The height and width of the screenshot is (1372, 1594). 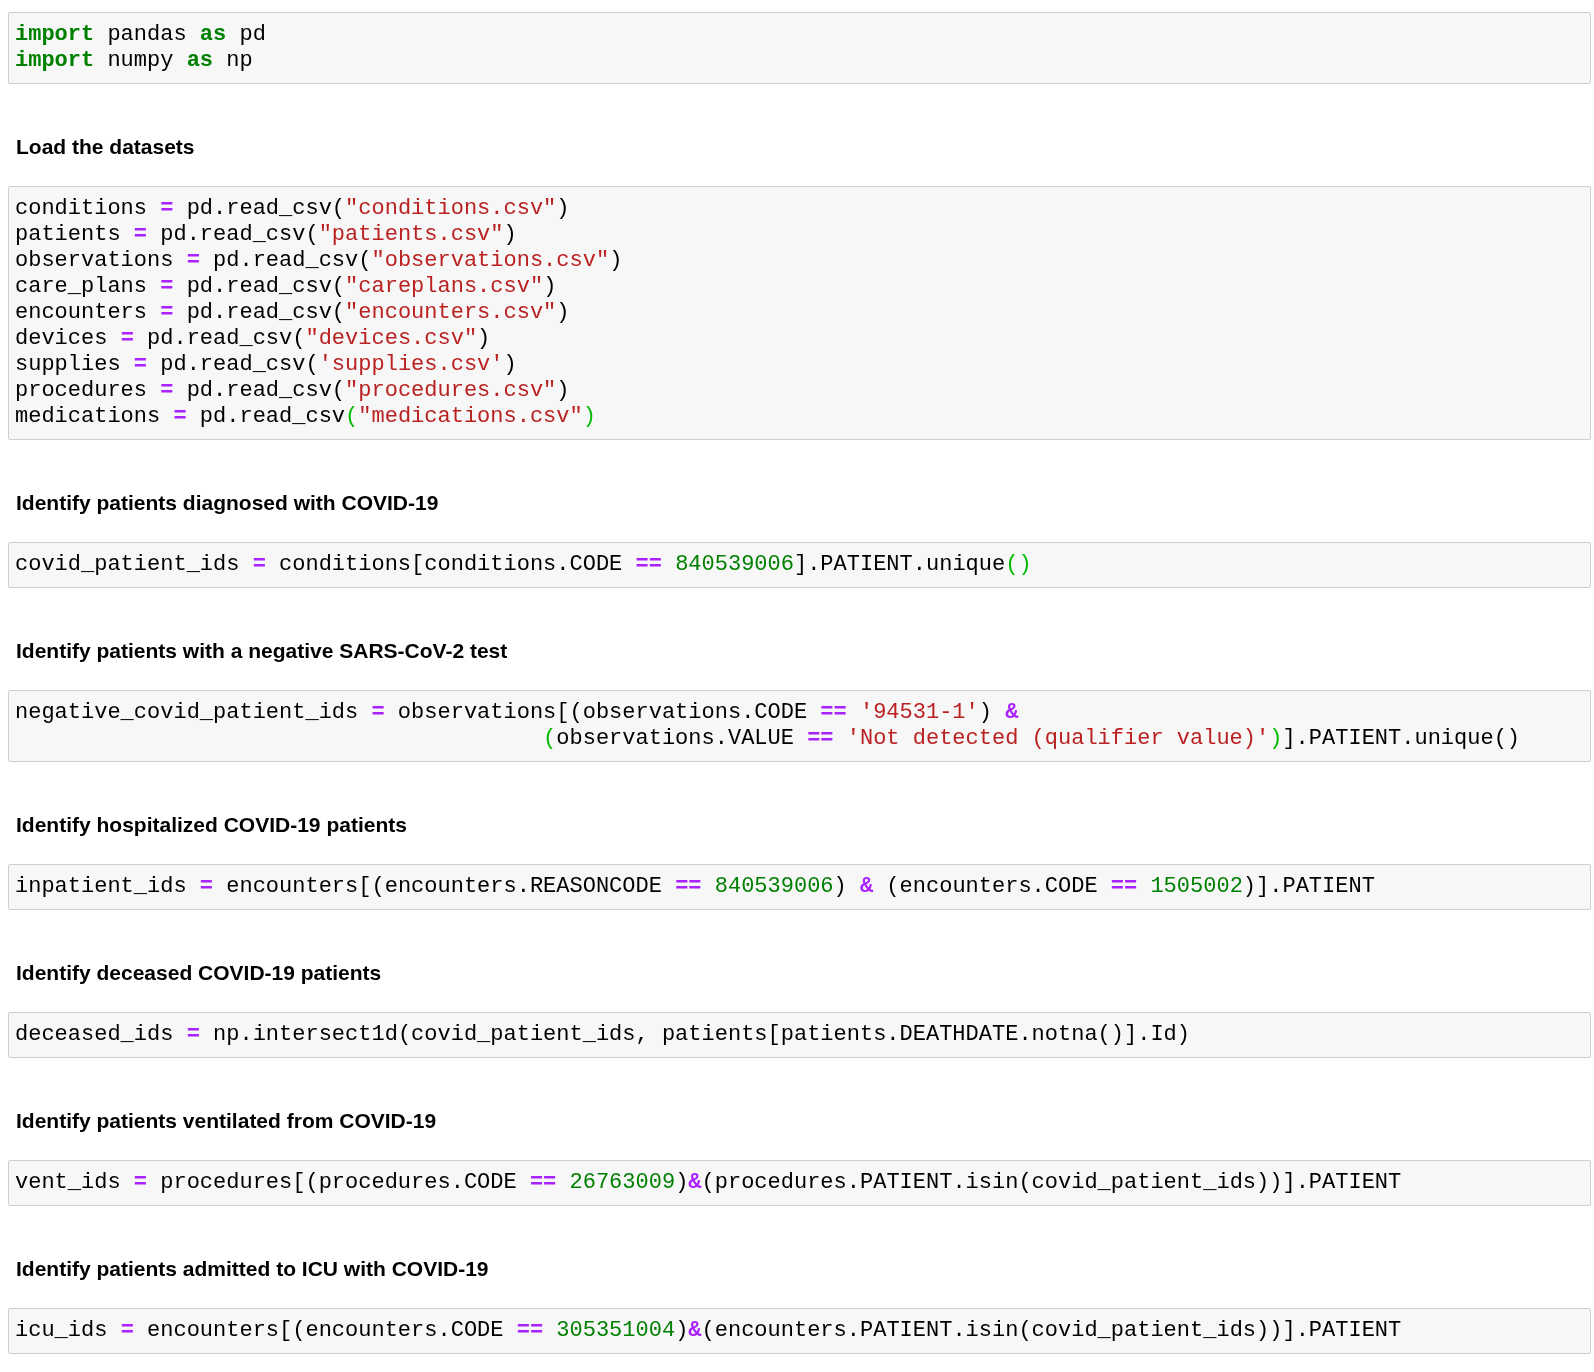 What do you see at coordinates (292, 209) in the screenshot?
I see `code-line: conditions = pd.read_csv("conditions.csv")` at bounding box center [292, 209].